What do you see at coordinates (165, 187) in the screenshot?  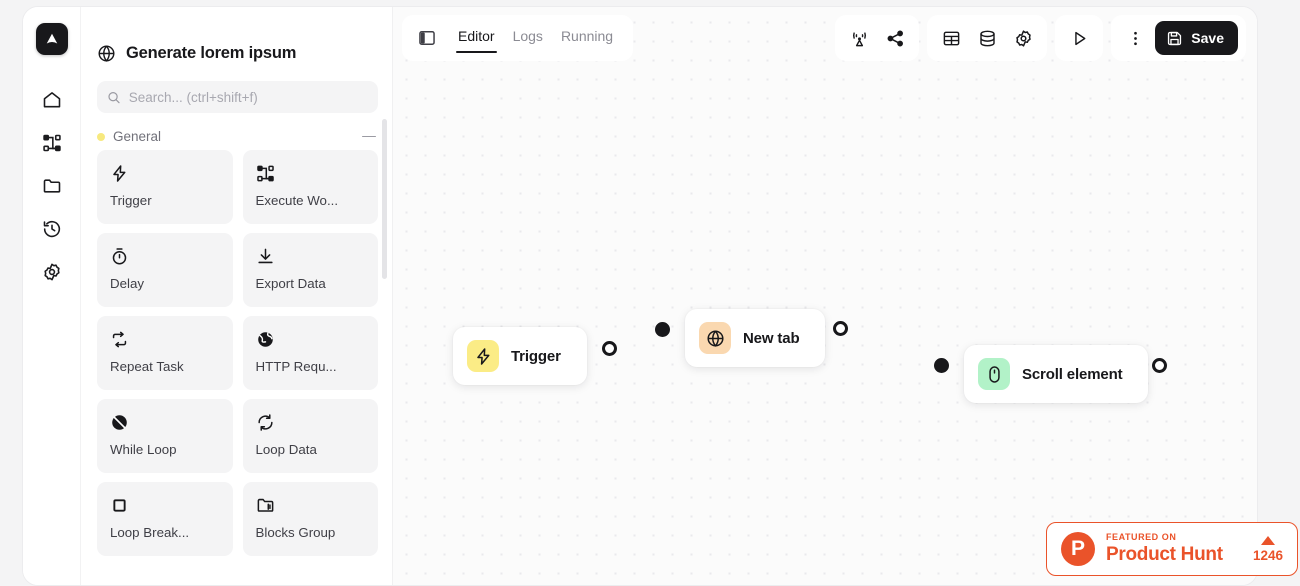 I see `block-trigger: Trigger` at bounding box center [165, 187].